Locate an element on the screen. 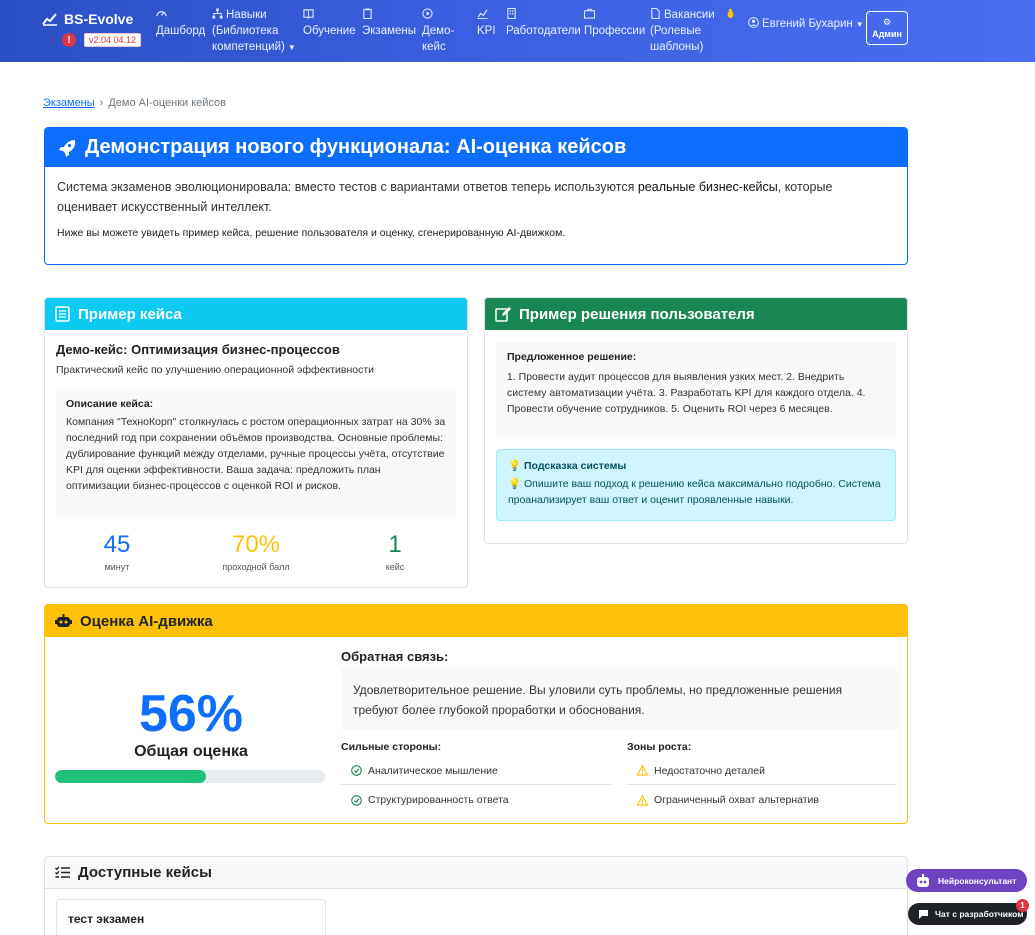  solution-card-title: Пример решения пользователя is located at coordinates (637, 314).